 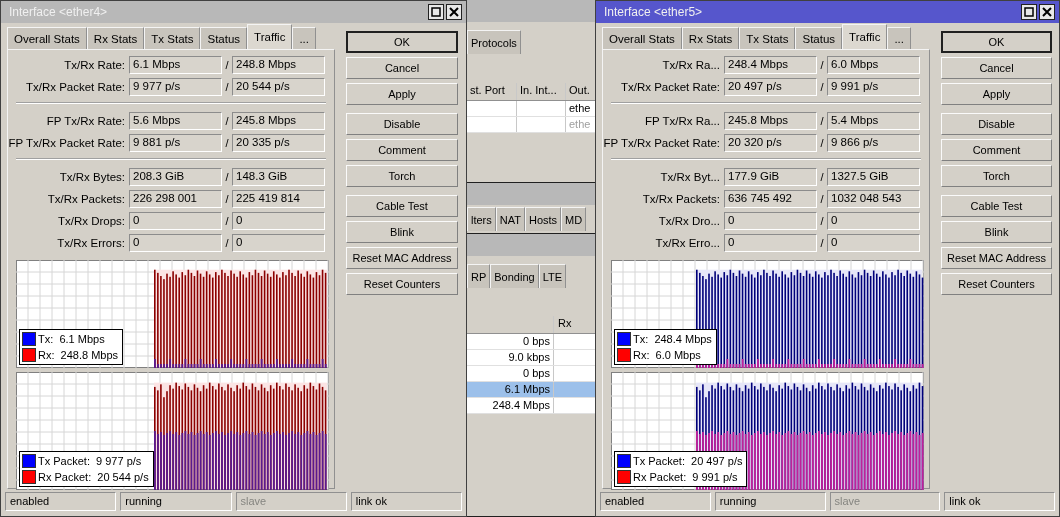 I want to click on table-cell-text: ethe, so click(x=580, y=124).